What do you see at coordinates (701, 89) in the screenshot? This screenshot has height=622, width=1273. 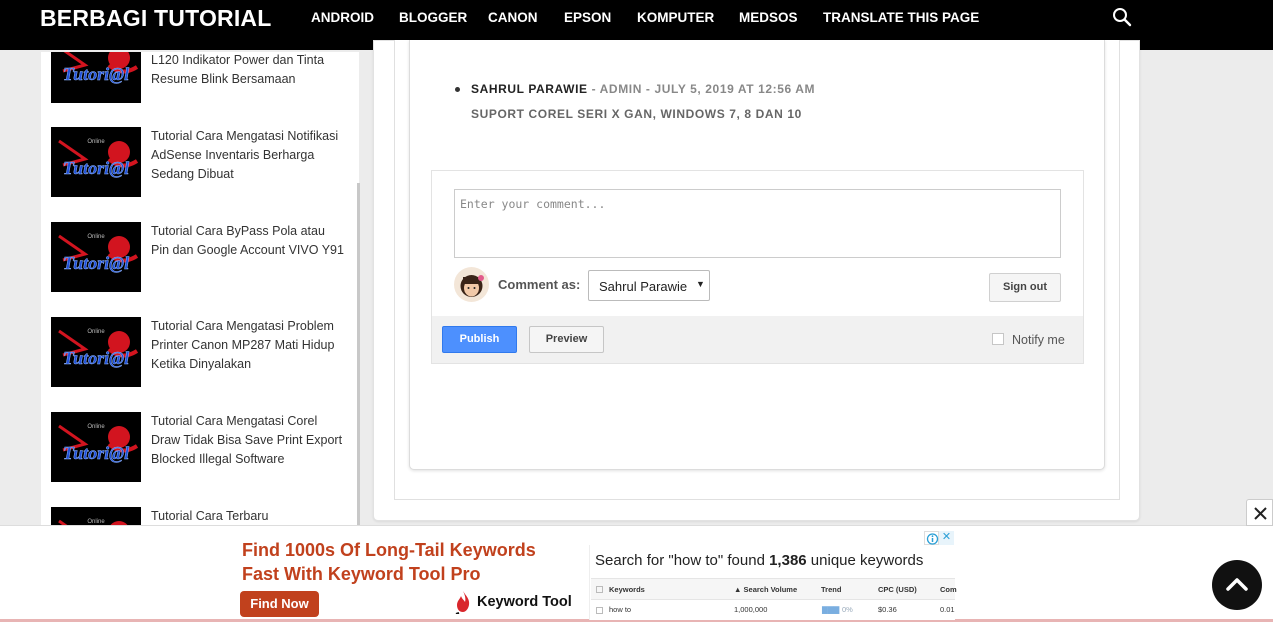 I see `reply-meta: - ADMIN - JULY 5, 2019 AT 12:56 AM` at bounding box center [701, 89].